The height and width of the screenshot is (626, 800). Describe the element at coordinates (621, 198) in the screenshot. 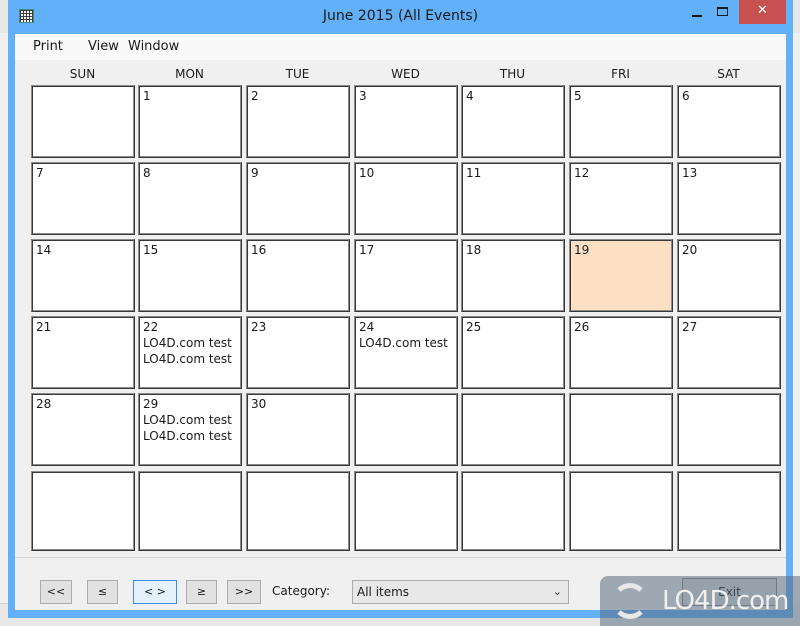

I see `day-cell-12: 12` at that location.